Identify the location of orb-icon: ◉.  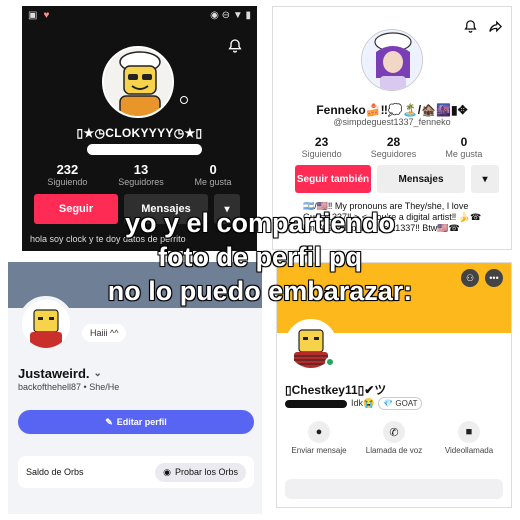
(167, 471).